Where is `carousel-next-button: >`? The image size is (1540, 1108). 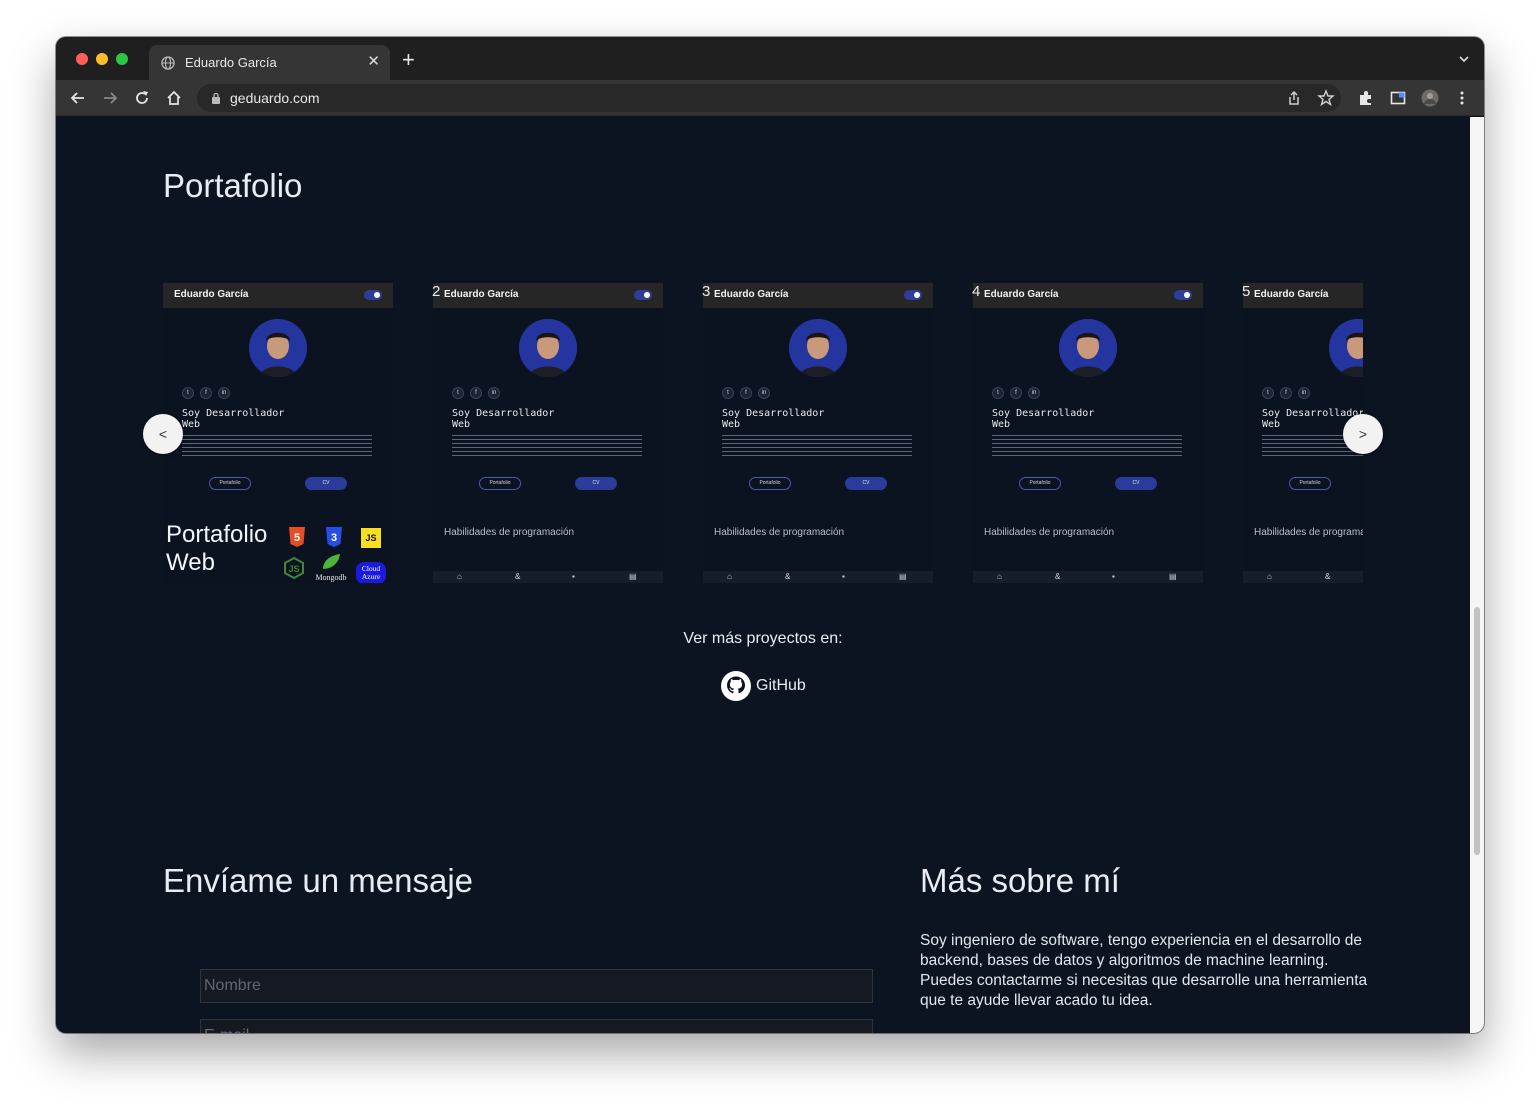
carousel-next-button: > is located at coordinates (1363, 434).